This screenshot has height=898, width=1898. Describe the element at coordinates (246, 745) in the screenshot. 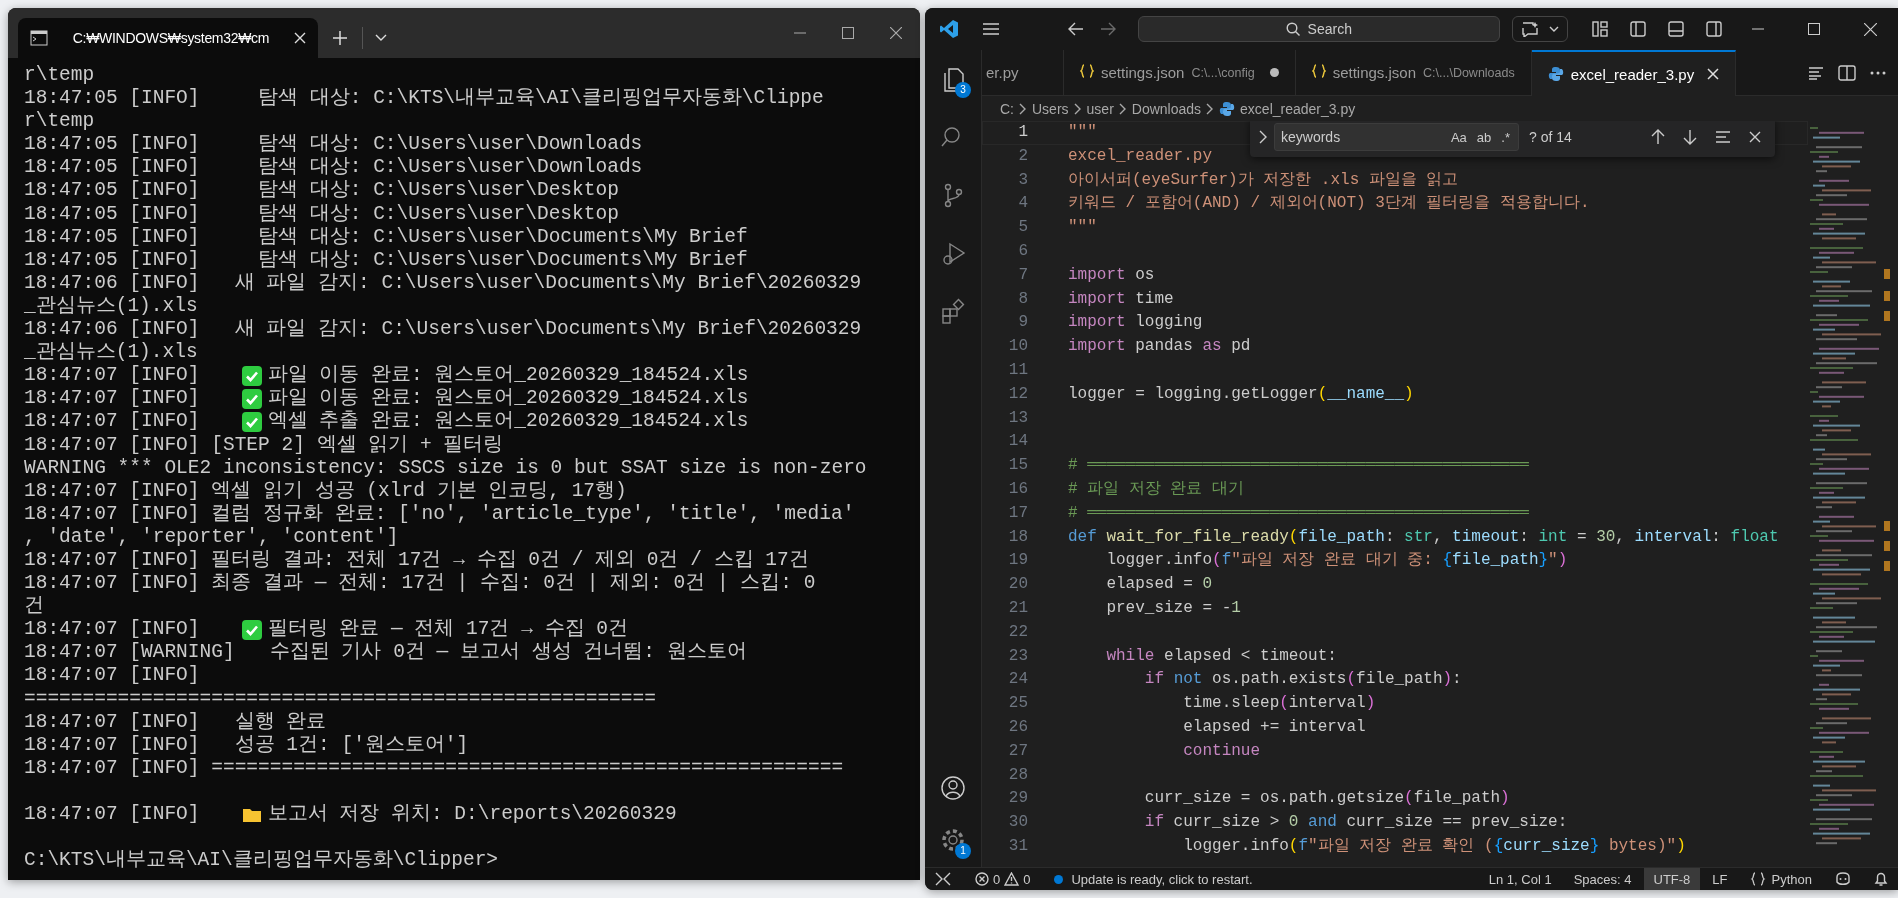

I see `log-line: 18:47:07 [INFO] 성공 1건: ['원스토어']` at that location.